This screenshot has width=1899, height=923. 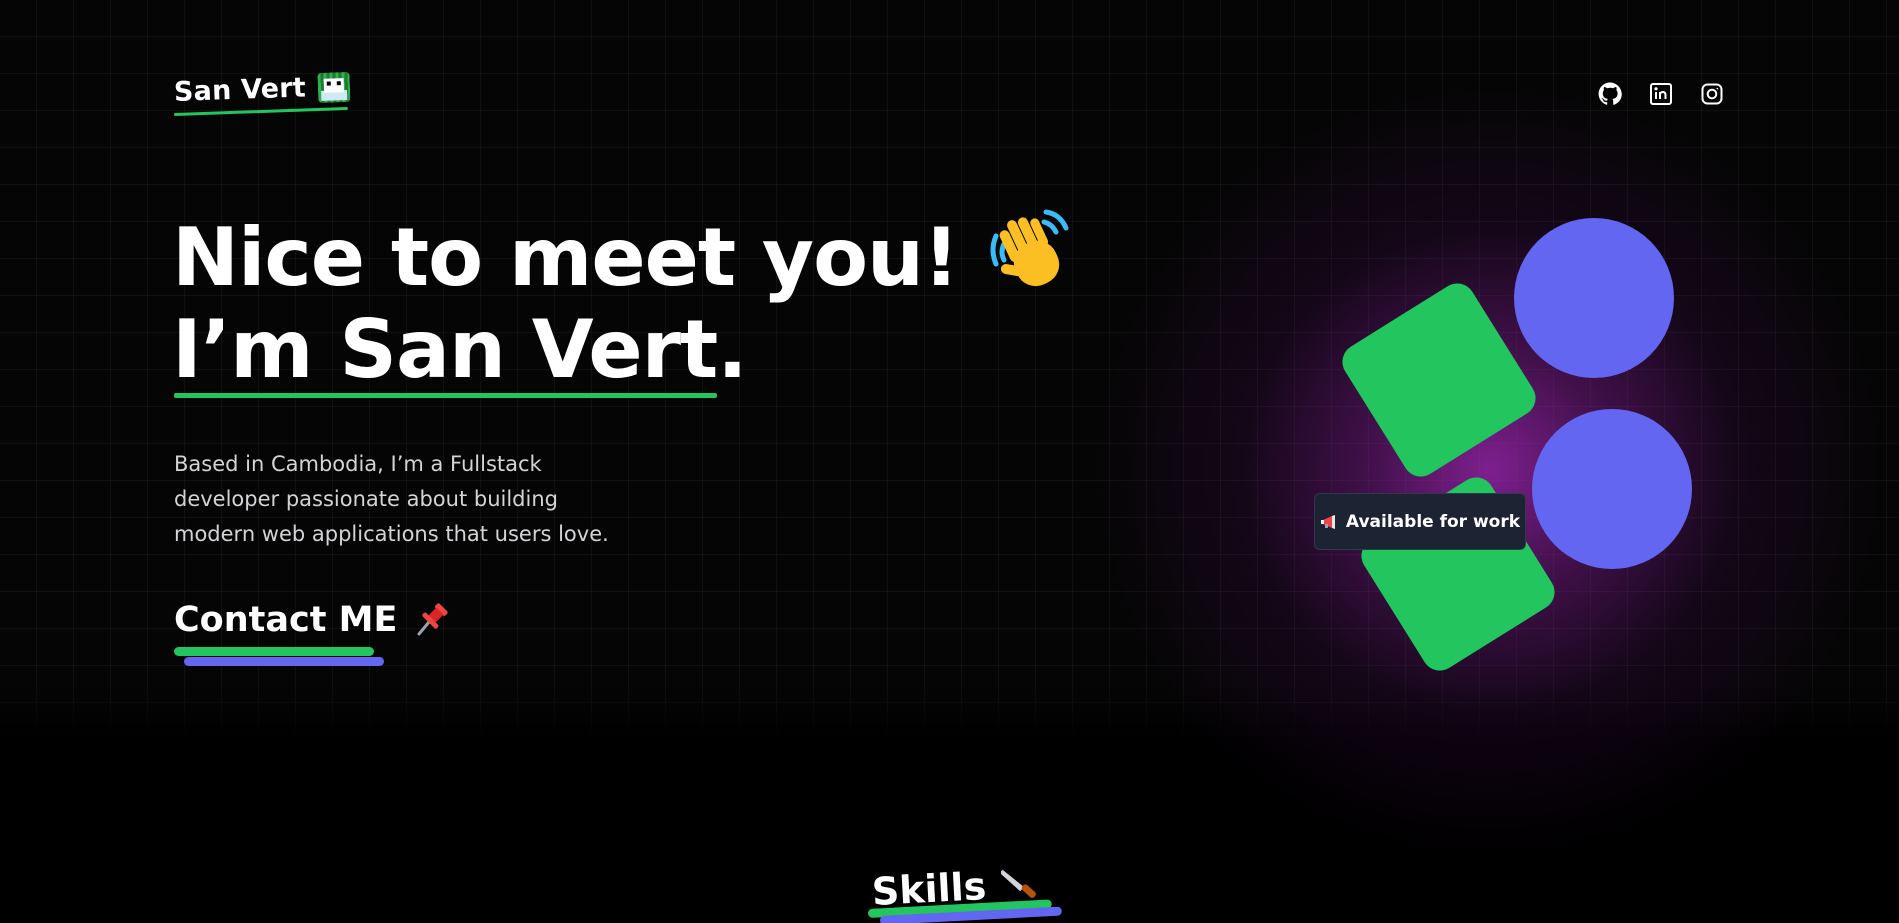 I want to click on pushpin-icon, so click(x=433, y=619).